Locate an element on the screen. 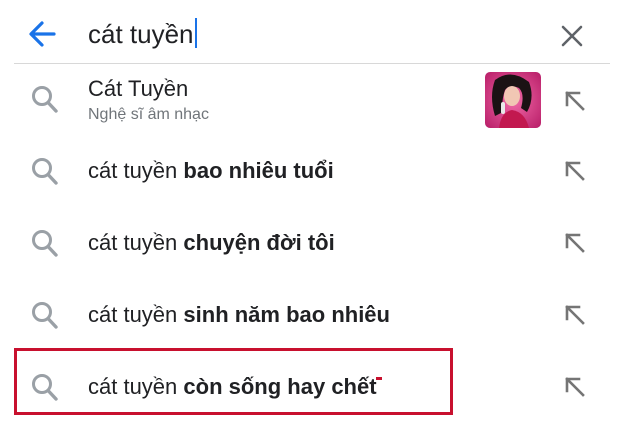 This screenshot has height=429, width=620. entity-subtitle: Nghệ sĩ âm nhạc is located at coordinates (148, 114).